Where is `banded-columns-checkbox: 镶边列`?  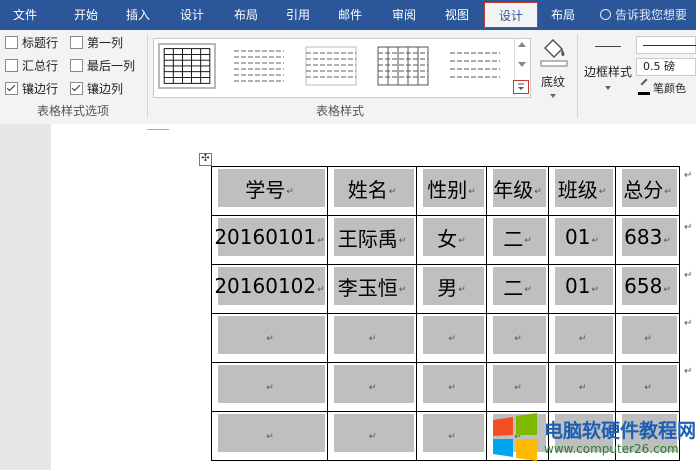
banded-columns-checkbox: 镶边列 is located at coordinates (96, 89).